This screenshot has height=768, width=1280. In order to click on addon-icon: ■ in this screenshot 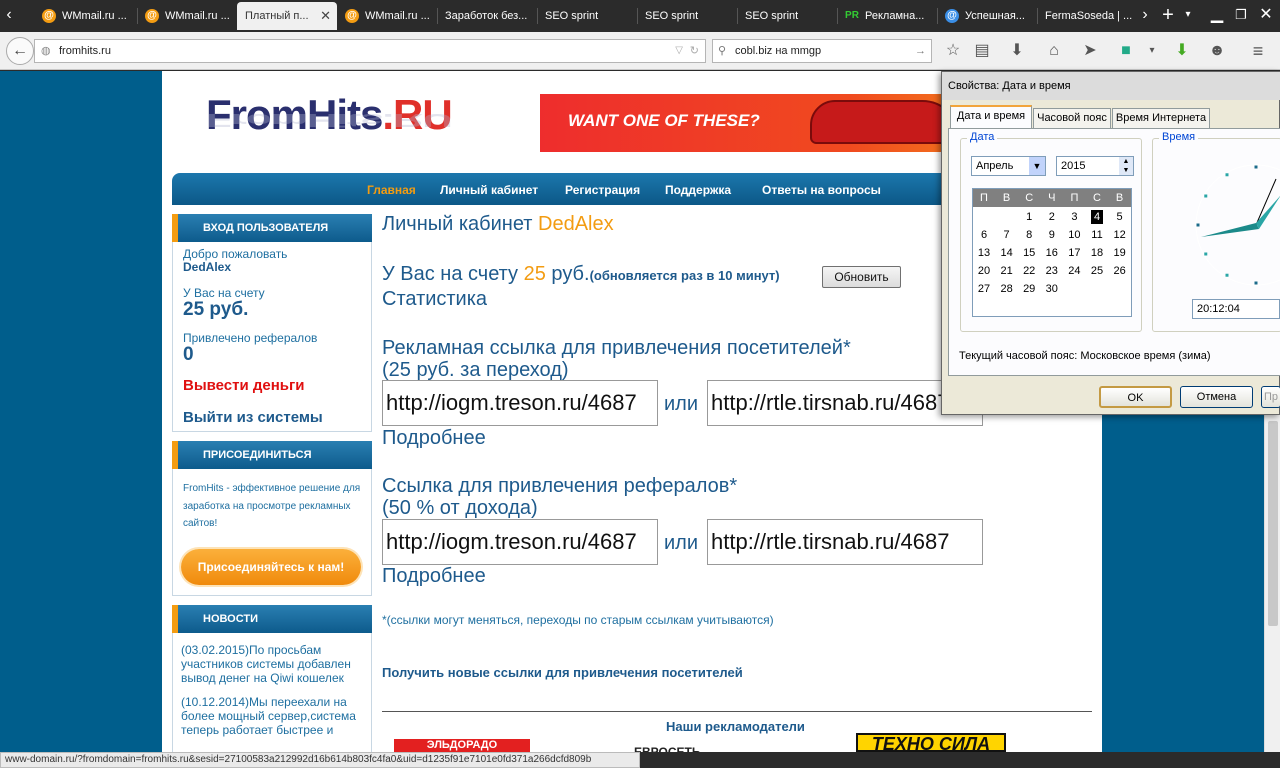, I will do `click(1126, 51)`.